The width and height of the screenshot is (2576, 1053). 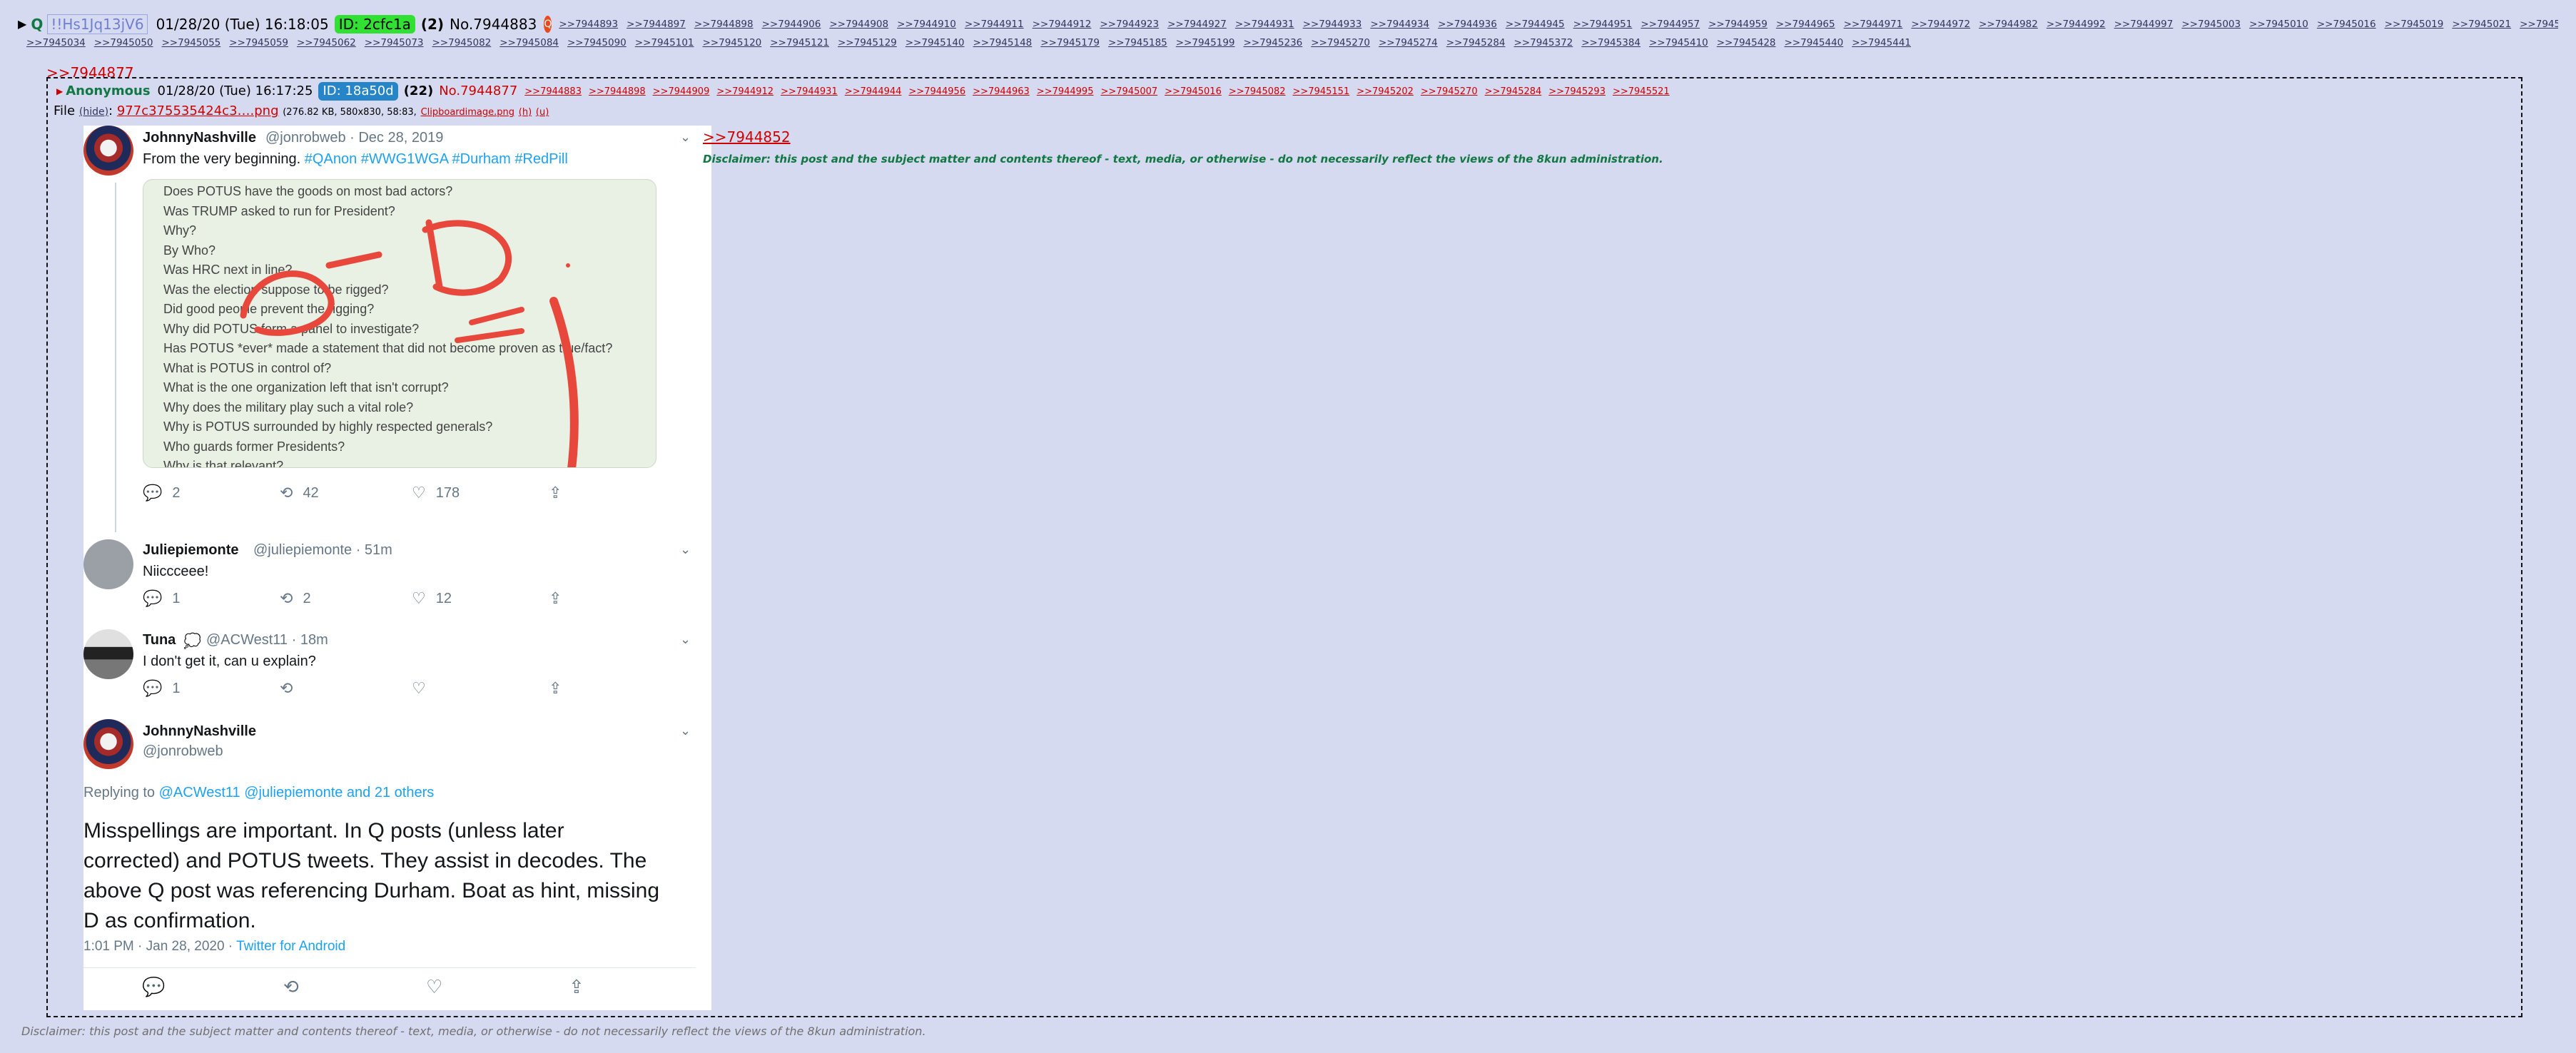 I want to click on backlink: >>7945148, so click(x=1003, y=43).